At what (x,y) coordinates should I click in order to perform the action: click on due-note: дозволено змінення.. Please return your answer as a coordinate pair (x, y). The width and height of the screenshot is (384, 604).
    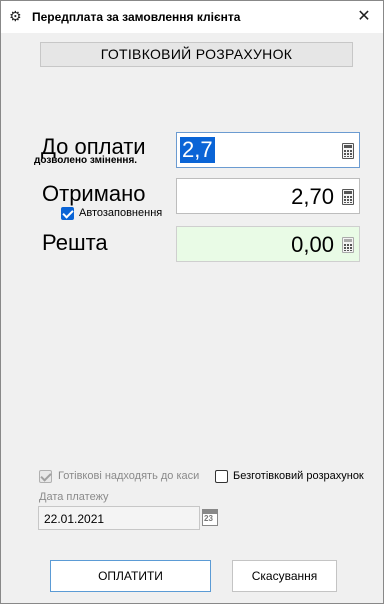
    Looking at the image, I should click on (86, 160).